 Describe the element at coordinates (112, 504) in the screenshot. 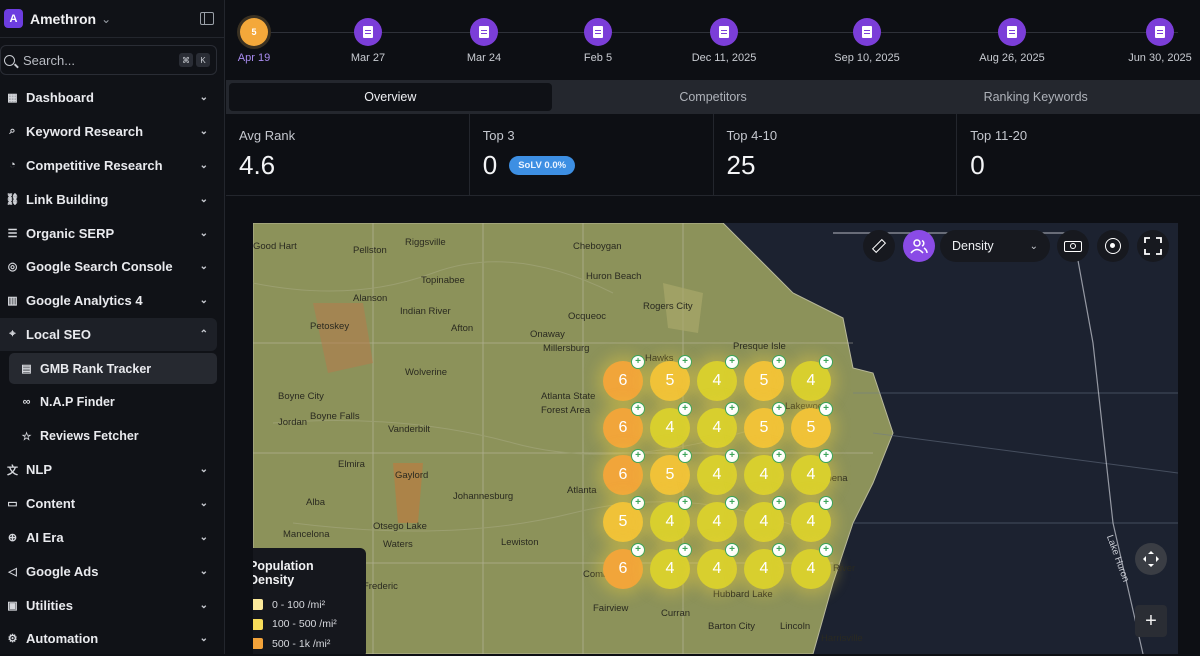

I see `sidebar-item-content: ▭ Content ⌄` at that location.